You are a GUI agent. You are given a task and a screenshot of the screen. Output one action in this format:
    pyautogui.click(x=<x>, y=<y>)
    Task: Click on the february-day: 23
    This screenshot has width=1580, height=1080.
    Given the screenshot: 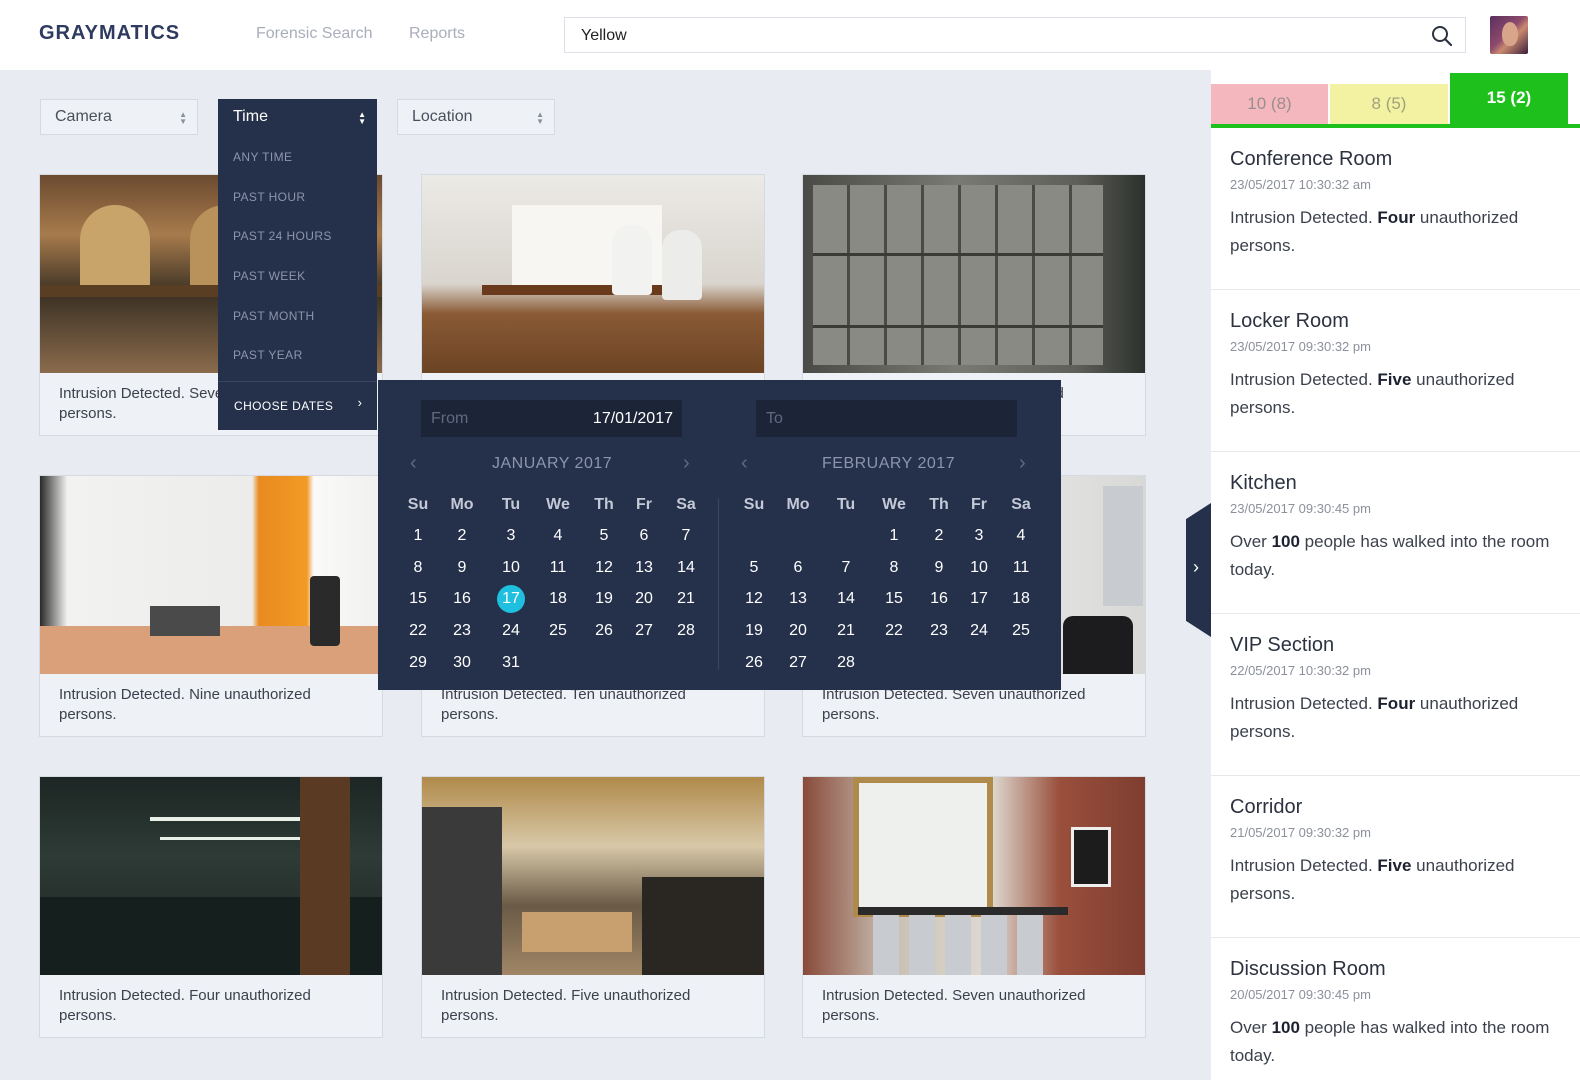 What is the action you would take?
    pyautogui.click(x=939, y=631)
    